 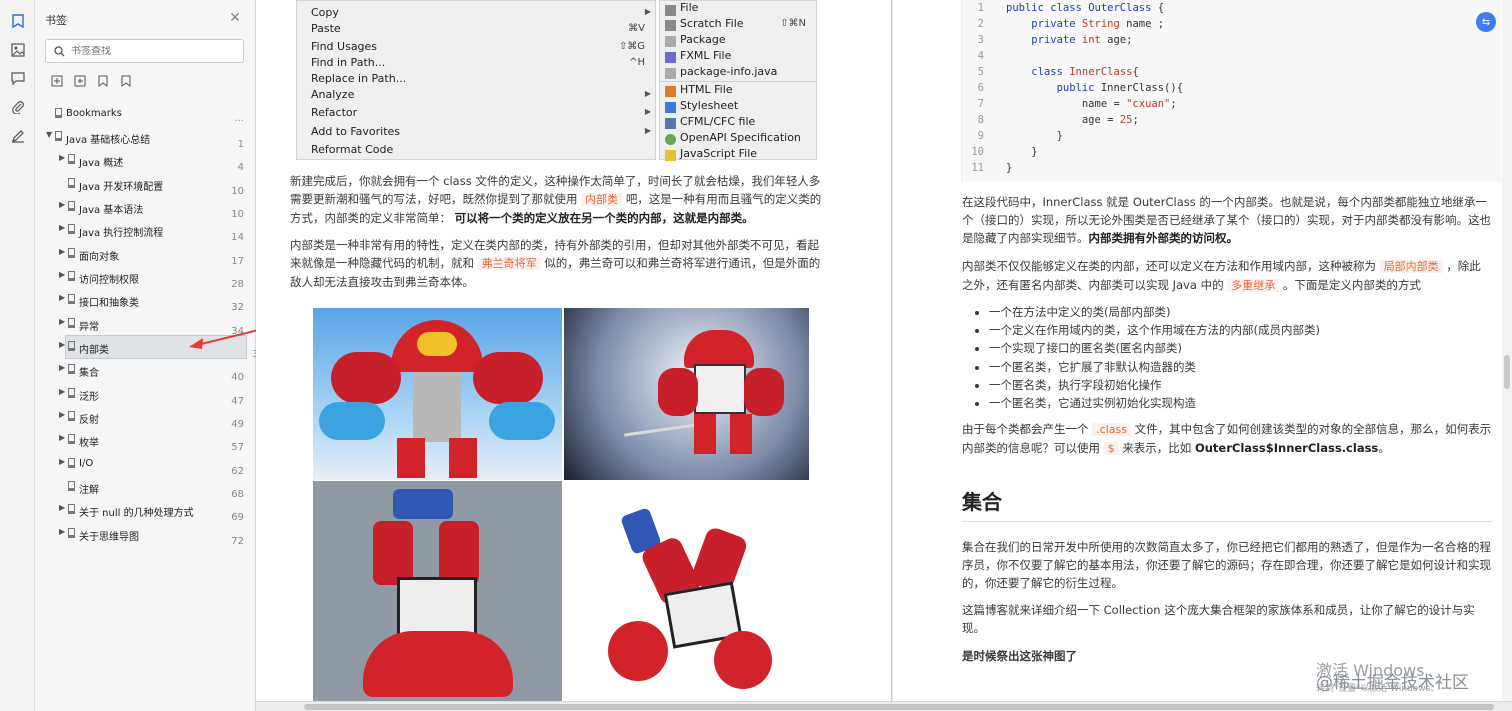 I want to click on tree-item-page: 40, so click(x=237, y=377).